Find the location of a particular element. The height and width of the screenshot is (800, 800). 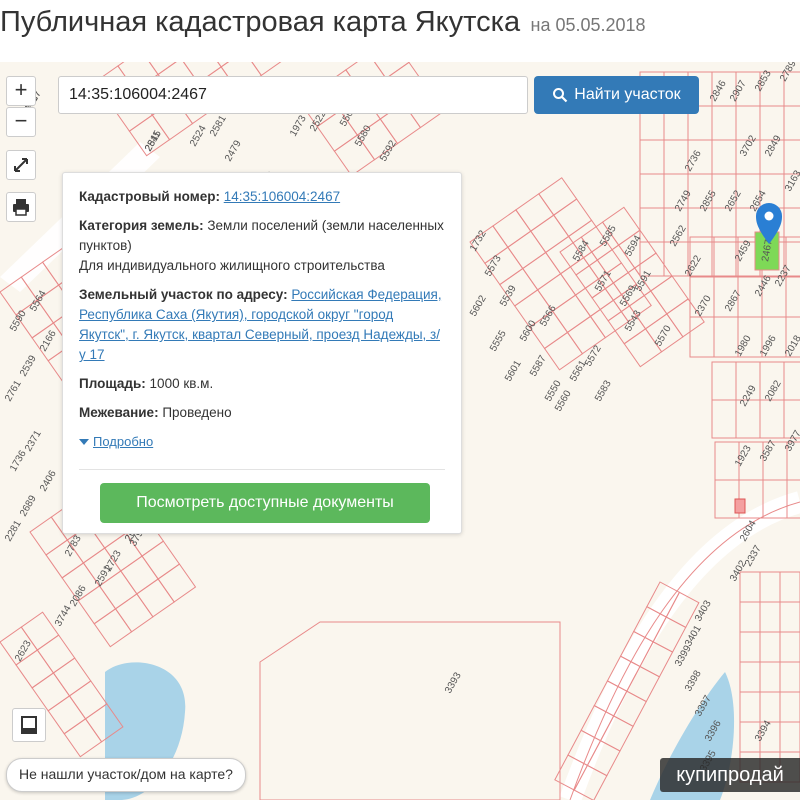

parcel-number-label: 3977 is located at coordinates (791, 440).